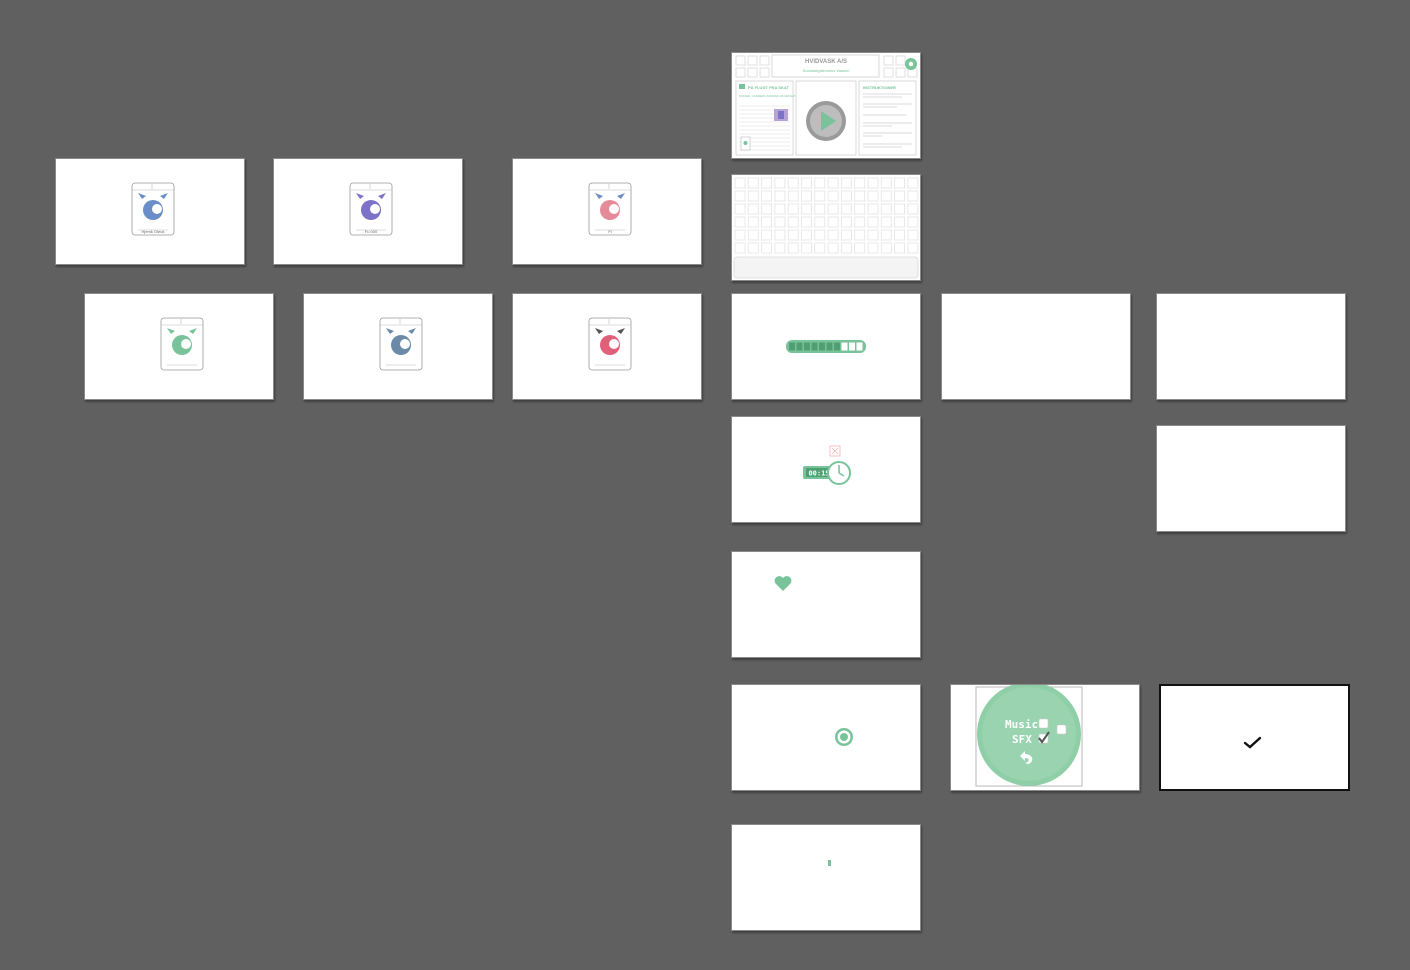 The width and height of the screenshot is (1410, 970). Describe the element at coordinates (879, 87) in the screenshot. I see `instructions-title: INSTRUKTIONER` at that location.